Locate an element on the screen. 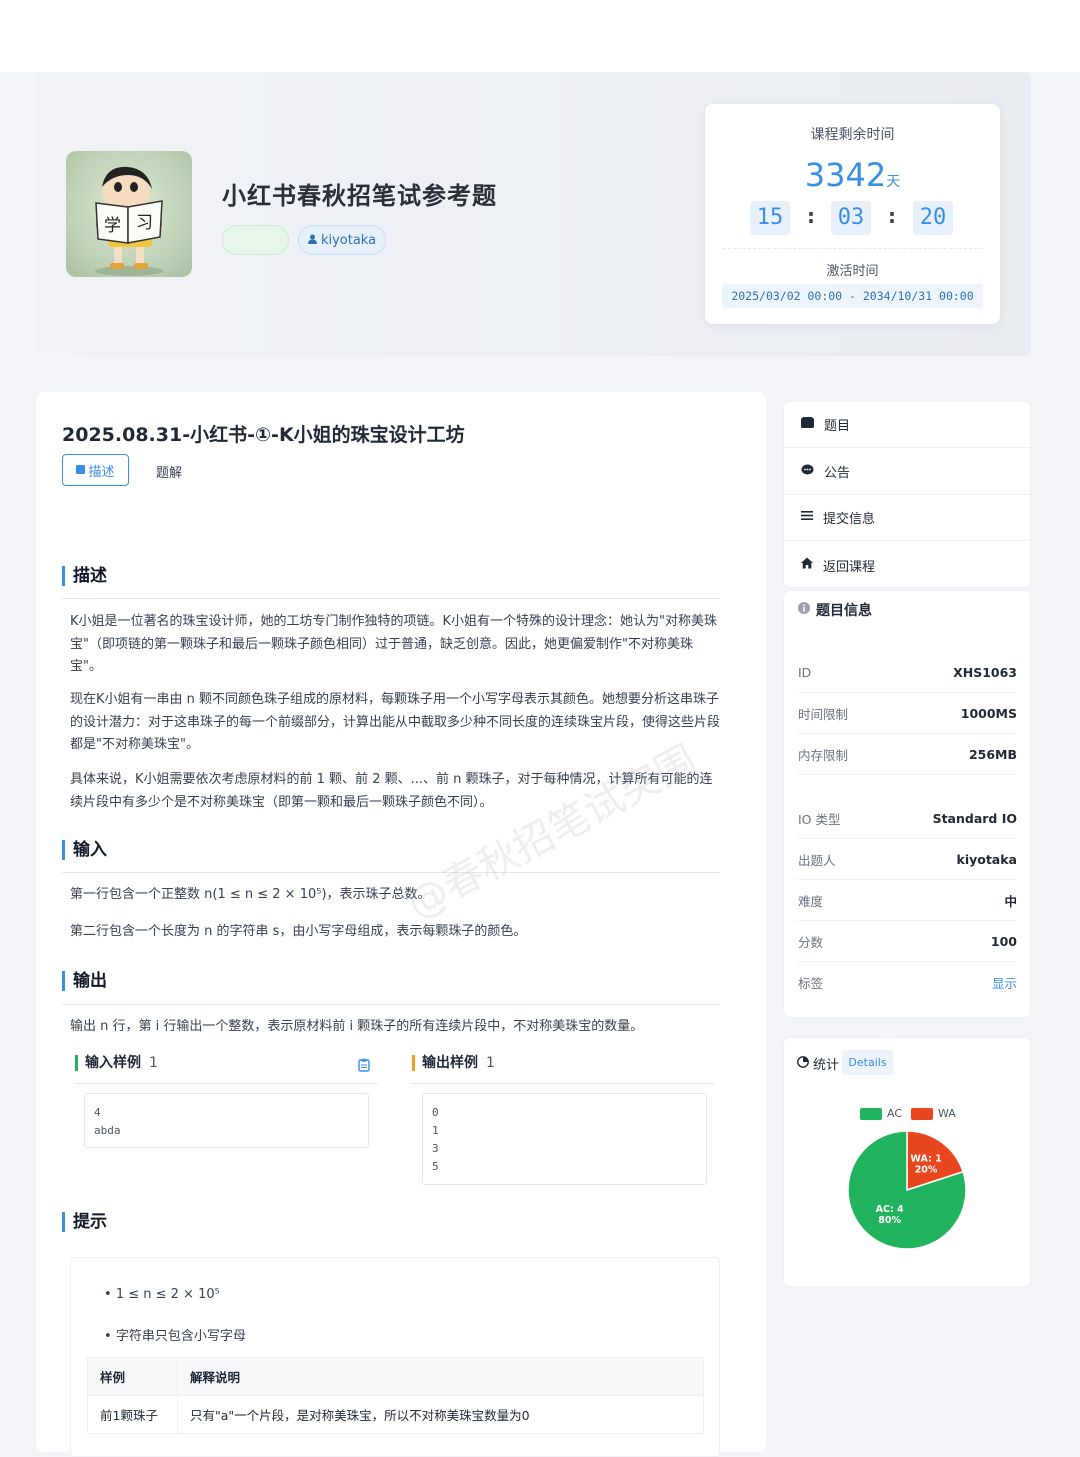 This screenshot has width=1080, height=1457. pie-label-wa: WA: 1 is located at coordinates (925, 1159).